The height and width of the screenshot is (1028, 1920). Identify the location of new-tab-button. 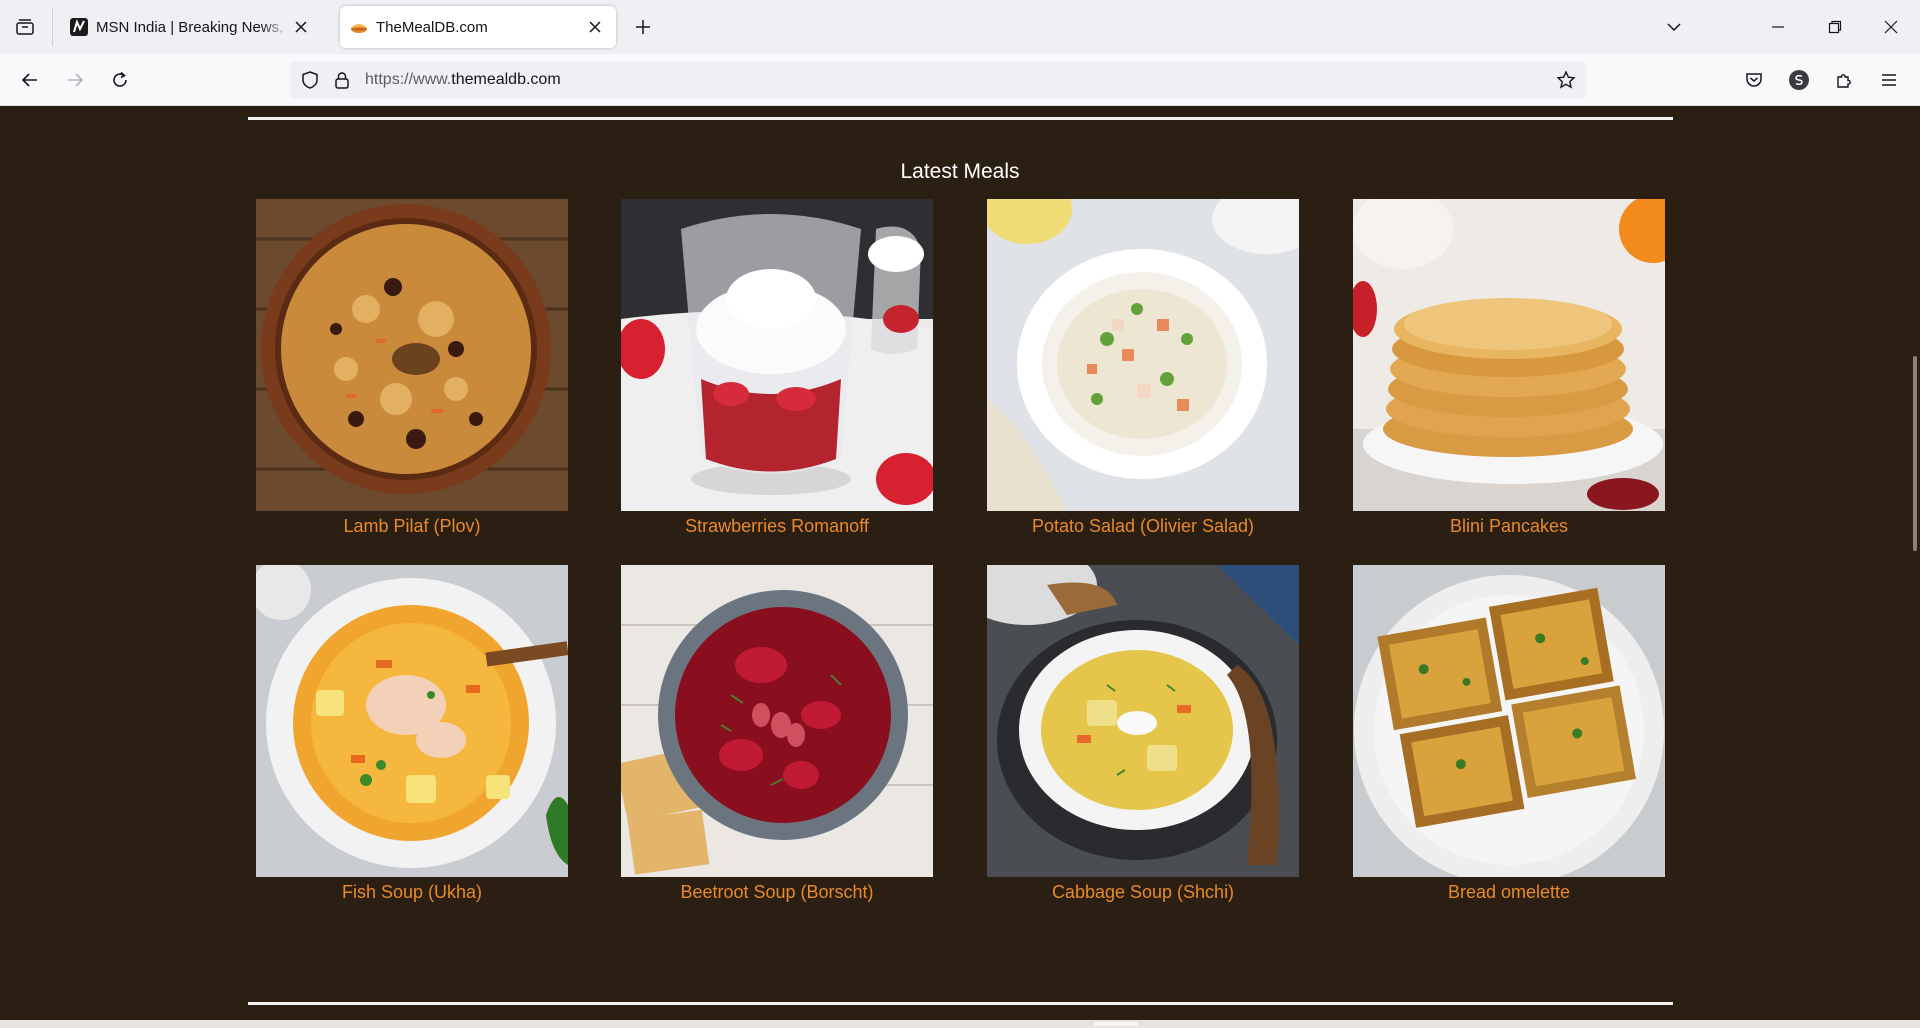
(643, 27).